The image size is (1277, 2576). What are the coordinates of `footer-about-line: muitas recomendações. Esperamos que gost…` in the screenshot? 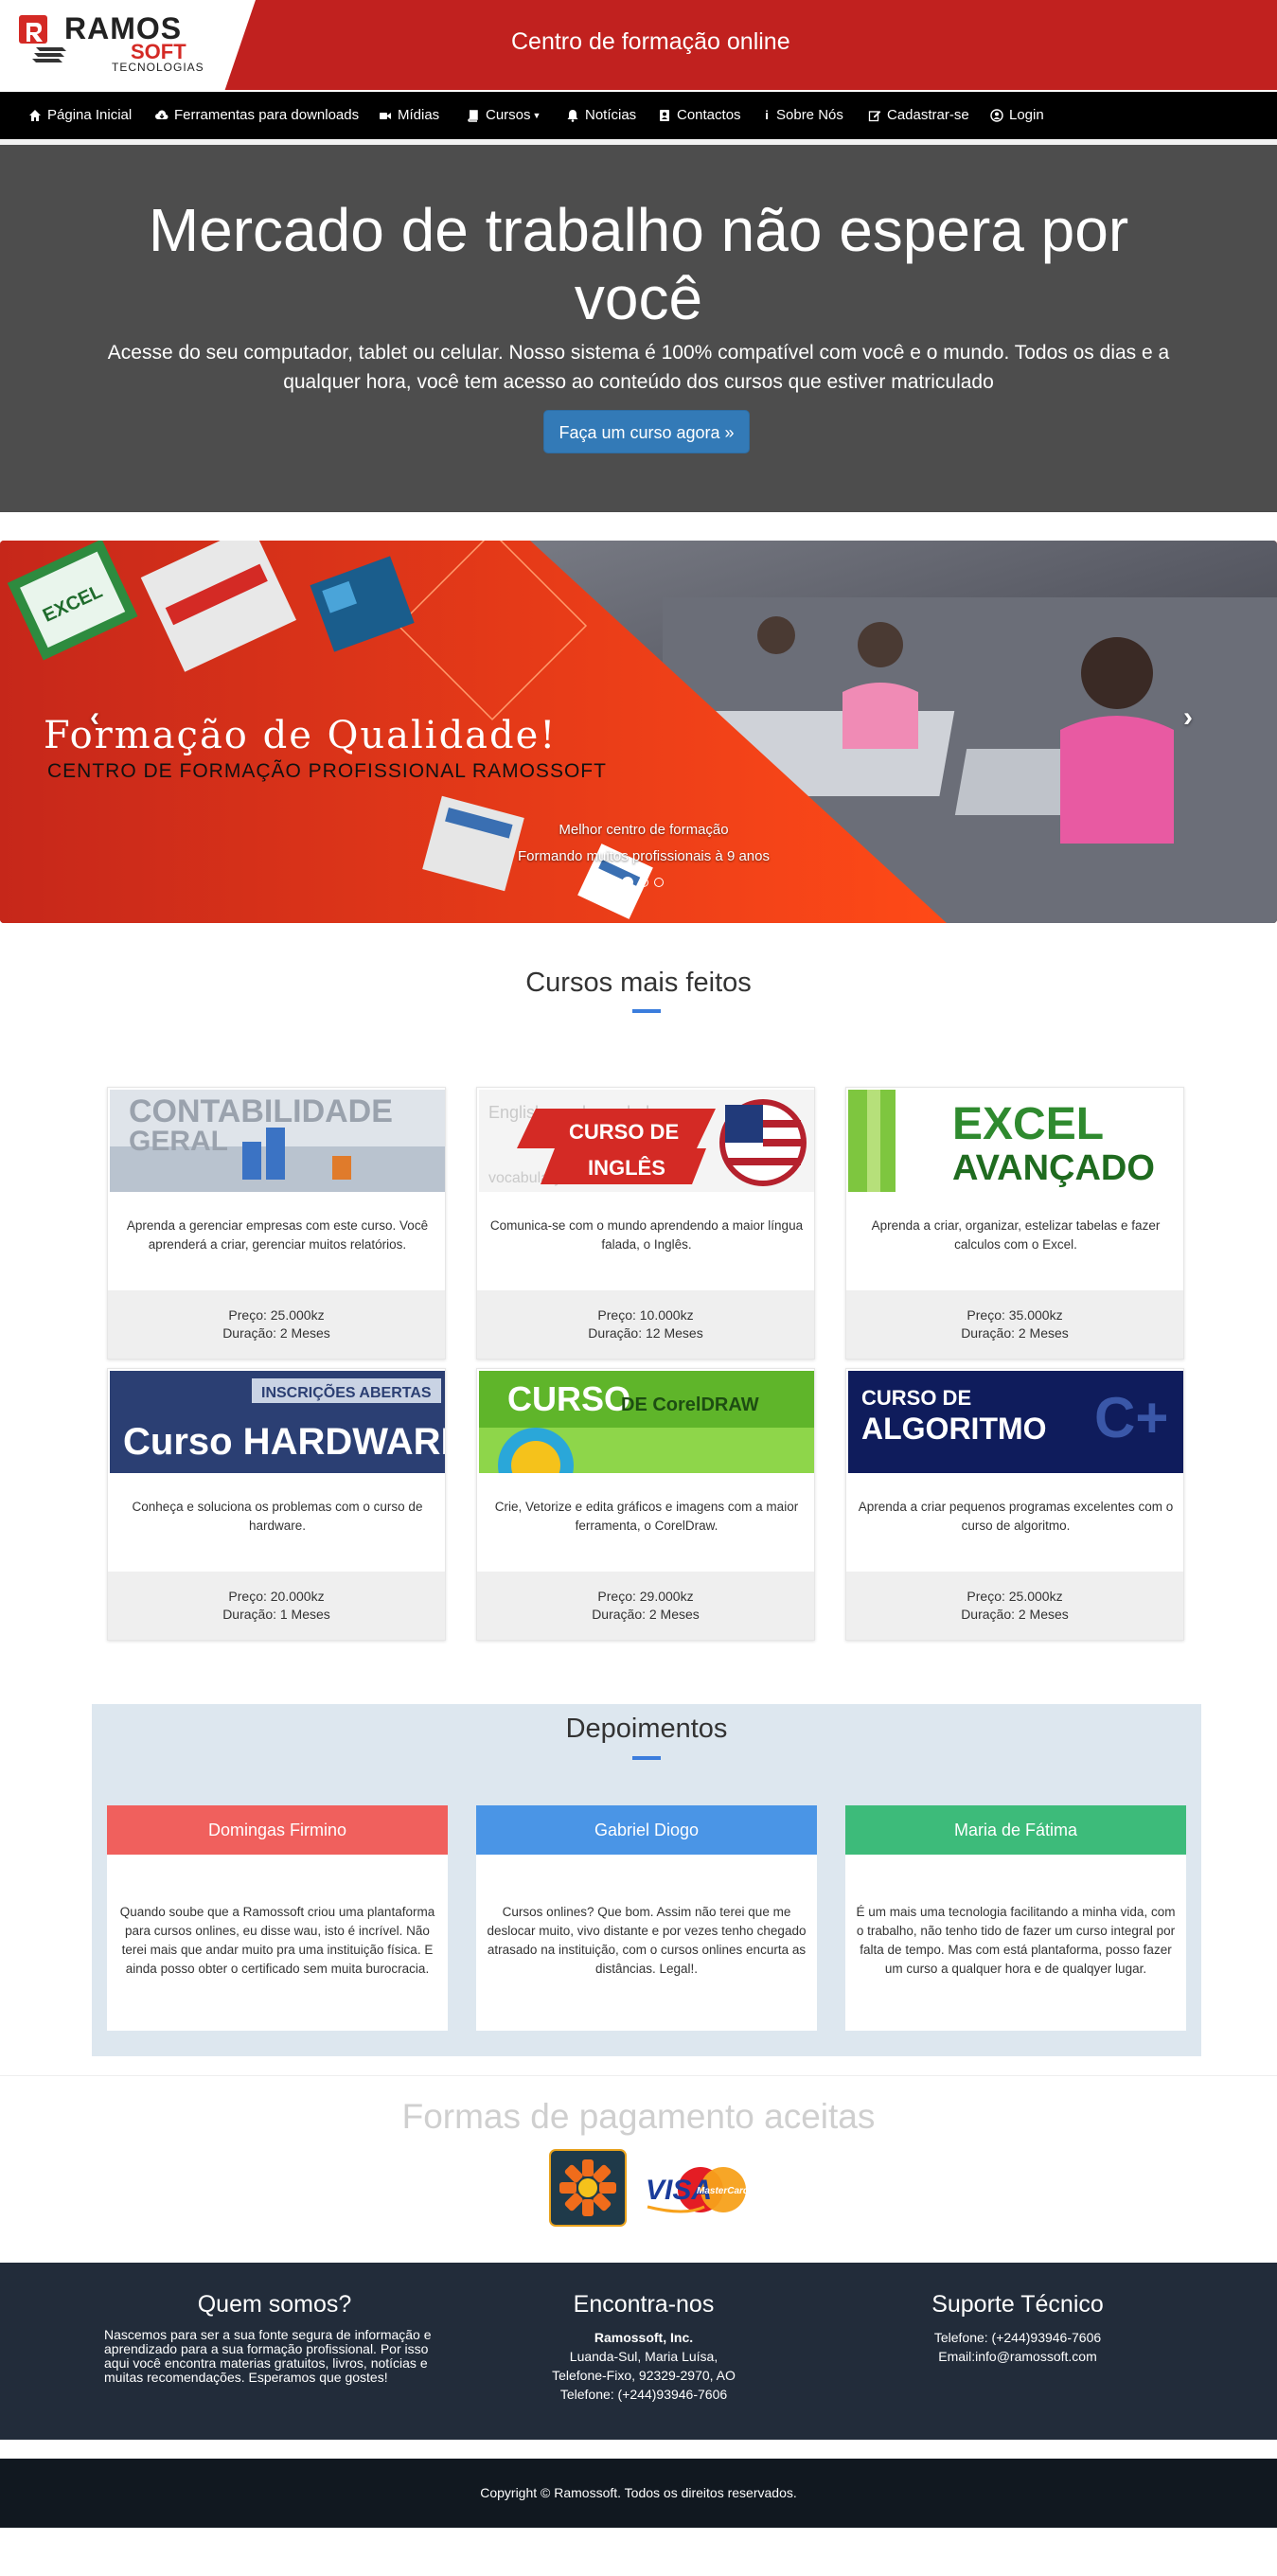 It's located at (246, 2377).